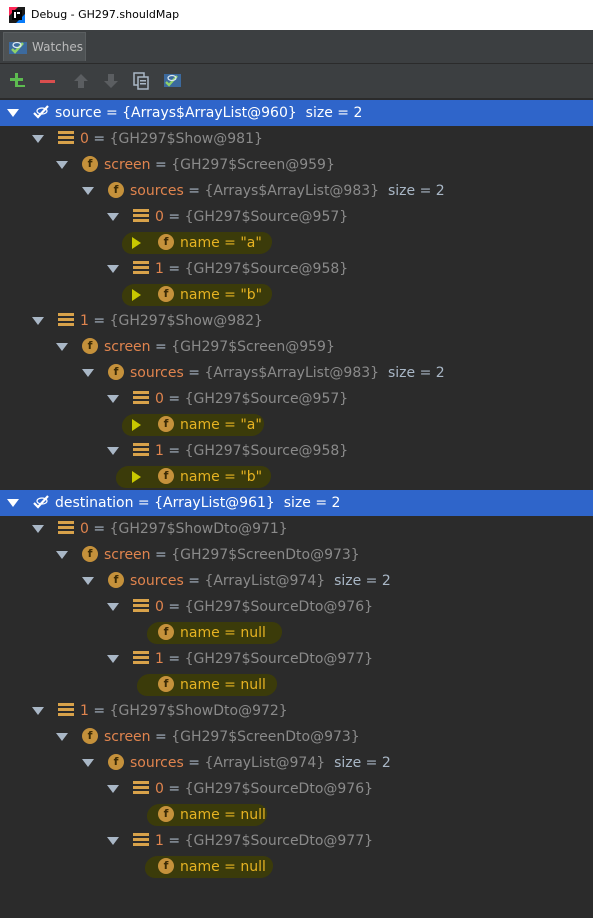 The image size is (593, 918). What do you see at coordinates (200, 477) in the screenshot?
I see `variable-name: name` at bounding box center [200, 477].